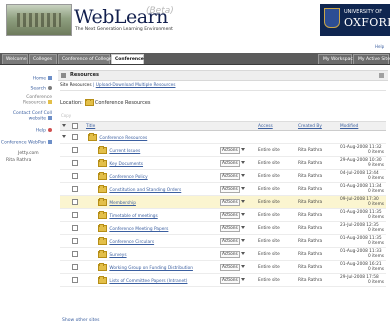  What do you see at coordinates (126, 164) in the screenshot?
I see `resource-title-link: Key Documents` at bounding box center [126, 164].